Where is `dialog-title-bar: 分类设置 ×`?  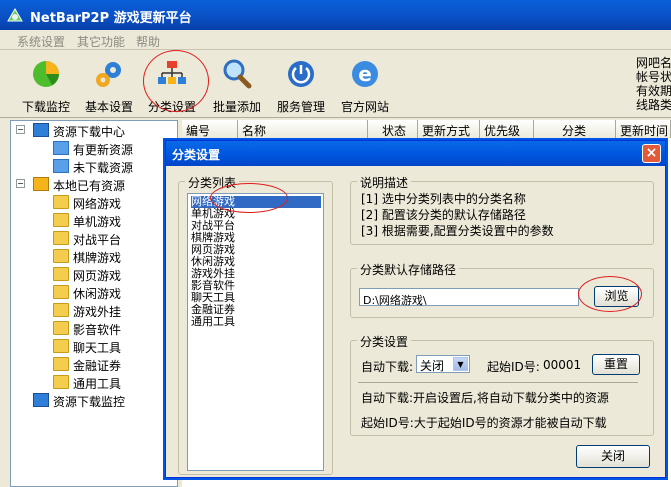
dialog-title-bar: 分类设置 × is located at coordinates (415, 153).